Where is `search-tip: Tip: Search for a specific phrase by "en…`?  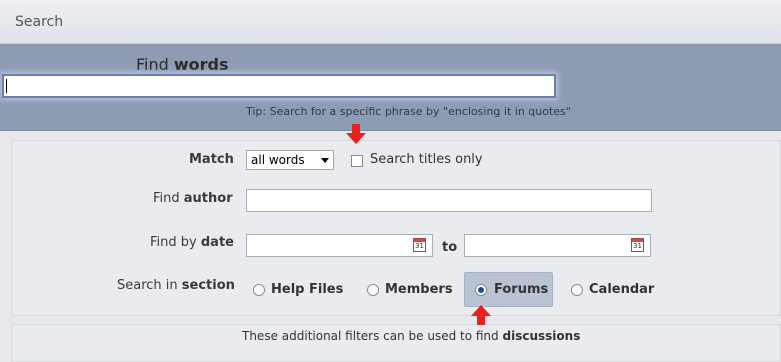 search-tip: Tip: Search for a specific phrase by "en… is located at coordinates (408, 111).